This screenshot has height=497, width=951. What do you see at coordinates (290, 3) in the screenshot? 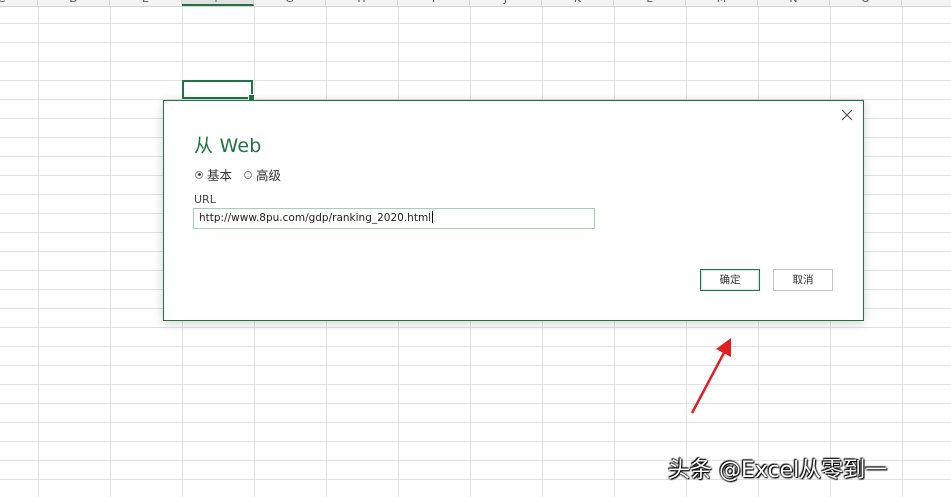
I see `column-header: G` at bounding box center [290, 3].